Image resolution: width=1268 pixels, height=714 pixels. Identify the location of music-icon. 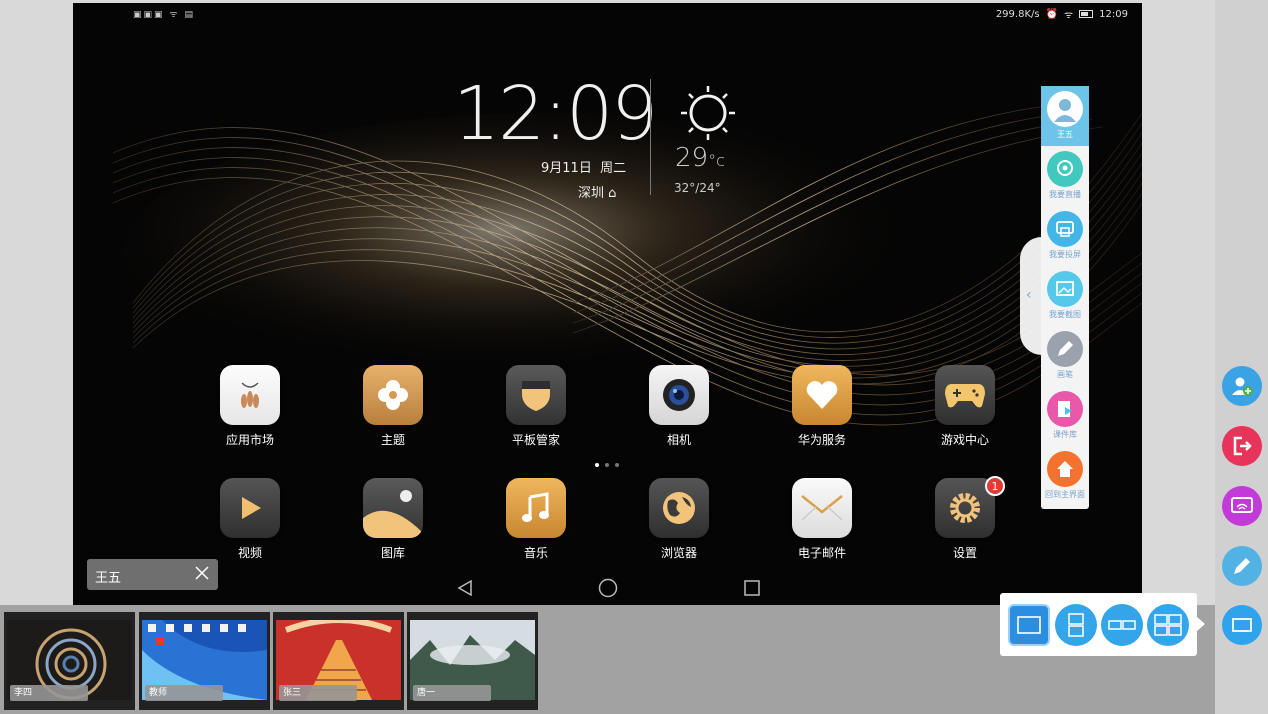
(536, 508).